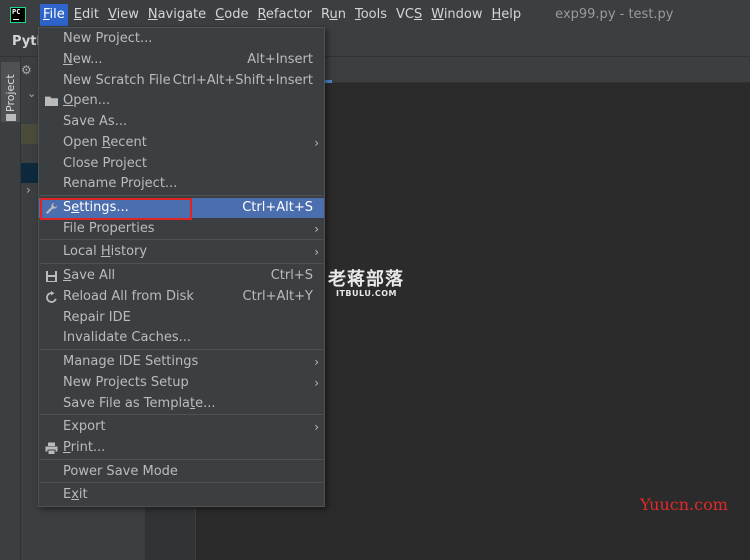 The height and width of the screenshot is (560, 750). I want to click on menu-item-new-scratch-file: New Scratch File Ctrl+Alt+Shift+Insert, so click(181, 81).